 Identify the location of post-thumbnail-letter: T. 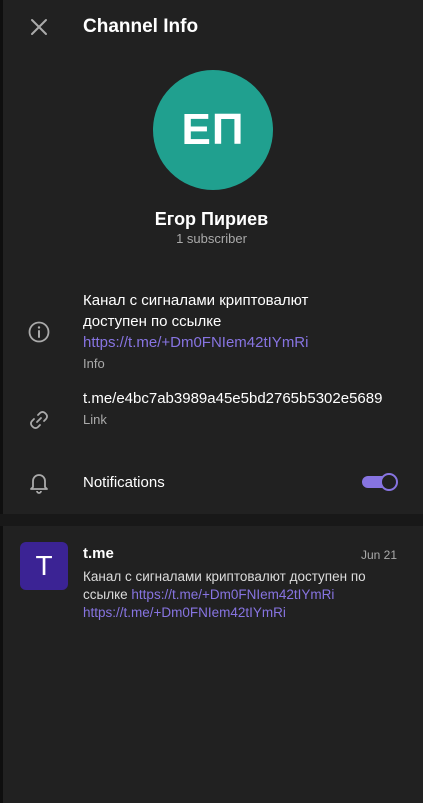
(44, 565).